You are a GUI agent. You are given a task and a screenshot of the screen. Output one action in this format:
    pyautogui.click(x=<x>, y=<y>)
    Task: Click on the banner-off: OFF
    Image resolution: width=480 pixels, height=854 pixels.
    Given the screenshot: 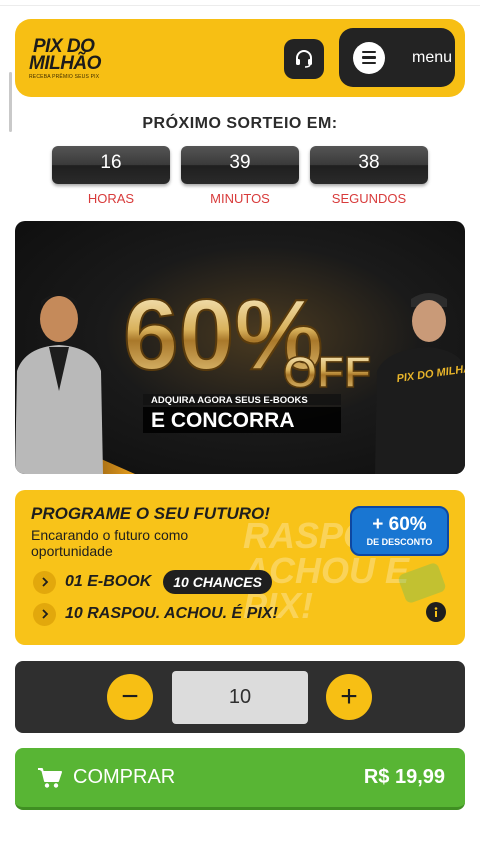 What is the action you would take?
    pyautogui.click(x=327, y=372)
    